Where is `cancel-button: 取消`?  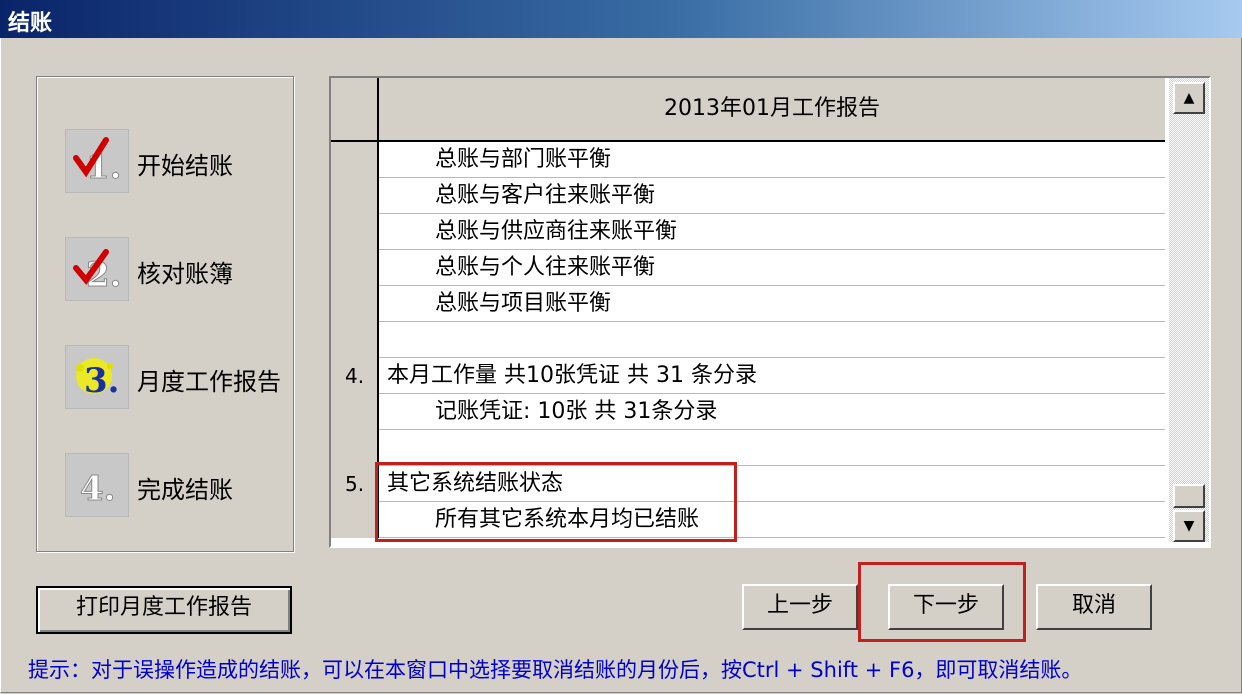
cancel-button: 取消 is located at coordinates (1094, 607).